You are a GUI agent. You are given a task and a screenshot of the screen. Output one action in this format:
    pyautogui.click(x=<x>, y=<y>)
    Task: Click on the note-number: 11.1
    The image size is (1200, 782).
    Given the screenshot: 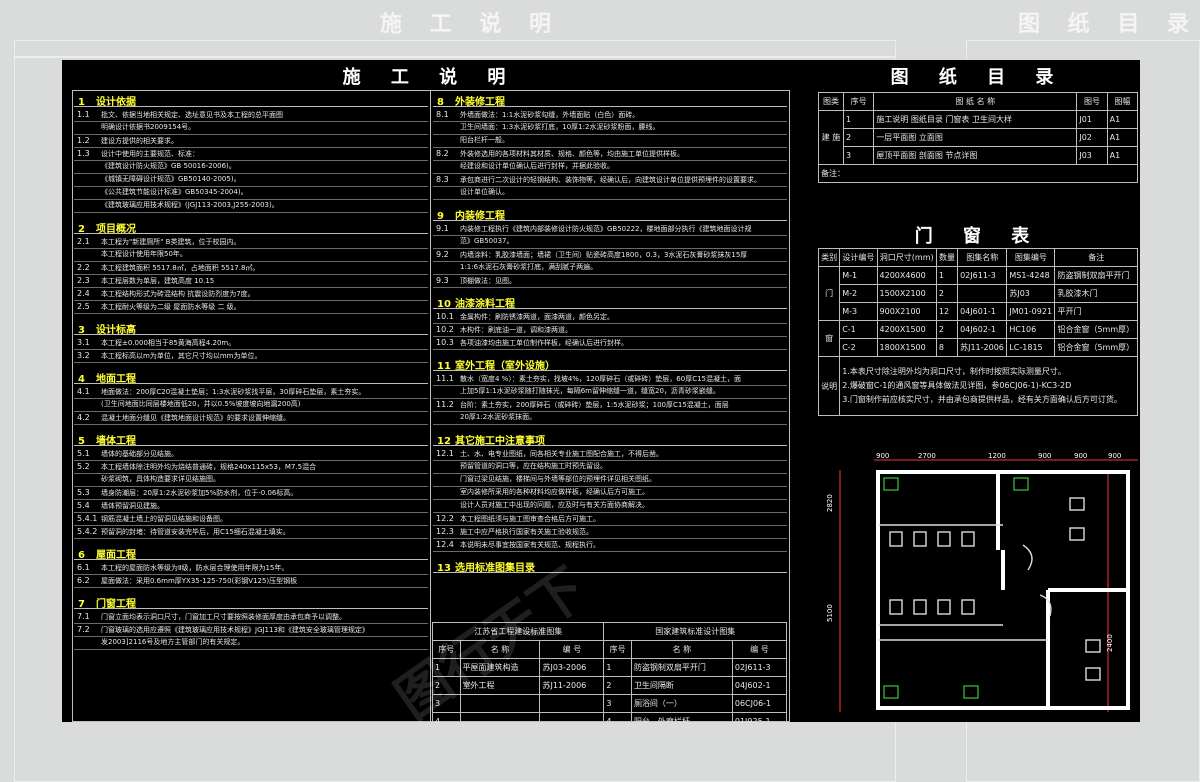 What is the action you would take?
    pyautogui.click(x=445, y=378)
    